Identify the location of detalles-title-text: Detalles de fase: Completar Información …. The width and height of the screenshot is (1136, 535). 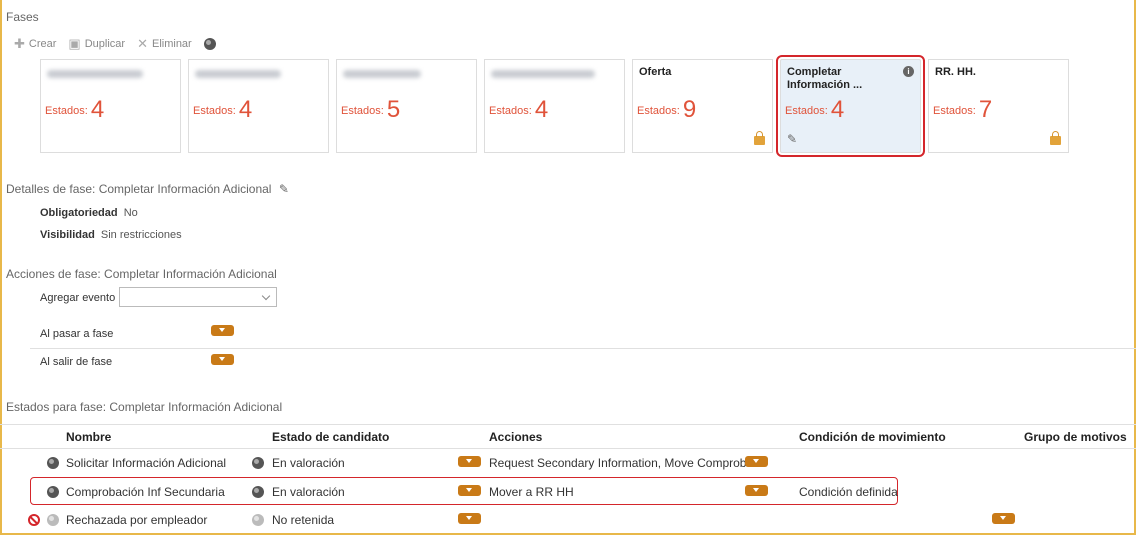
(139, 189).